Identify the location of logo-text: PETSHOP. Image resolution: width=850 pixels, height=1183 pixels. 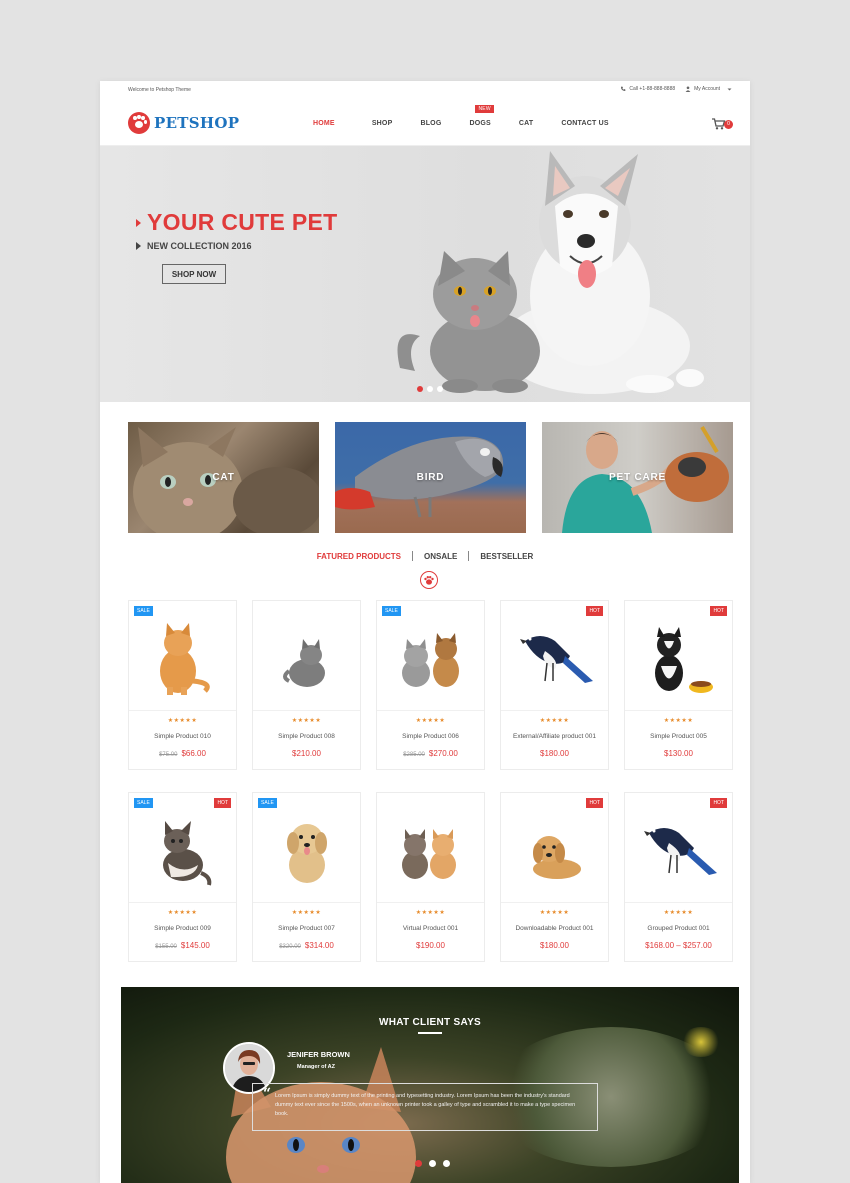
(197, 123).